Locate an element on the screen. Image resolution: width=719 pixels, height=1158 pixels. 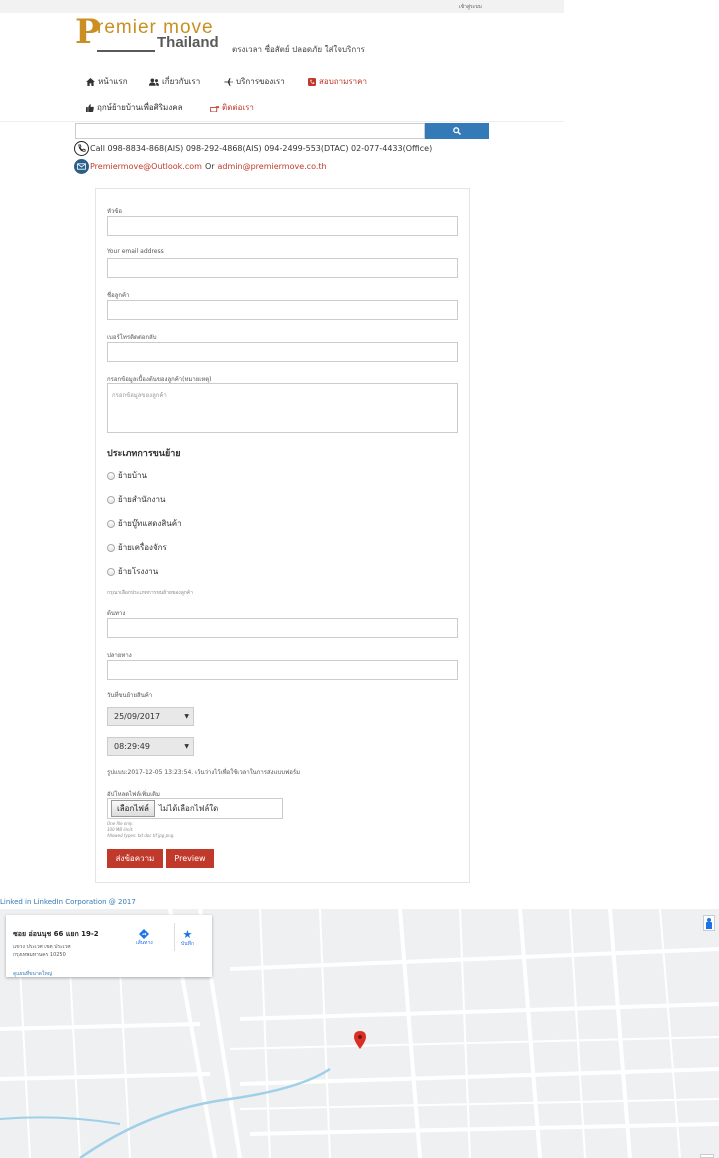
card-divider is located at coordinates (174, 937).